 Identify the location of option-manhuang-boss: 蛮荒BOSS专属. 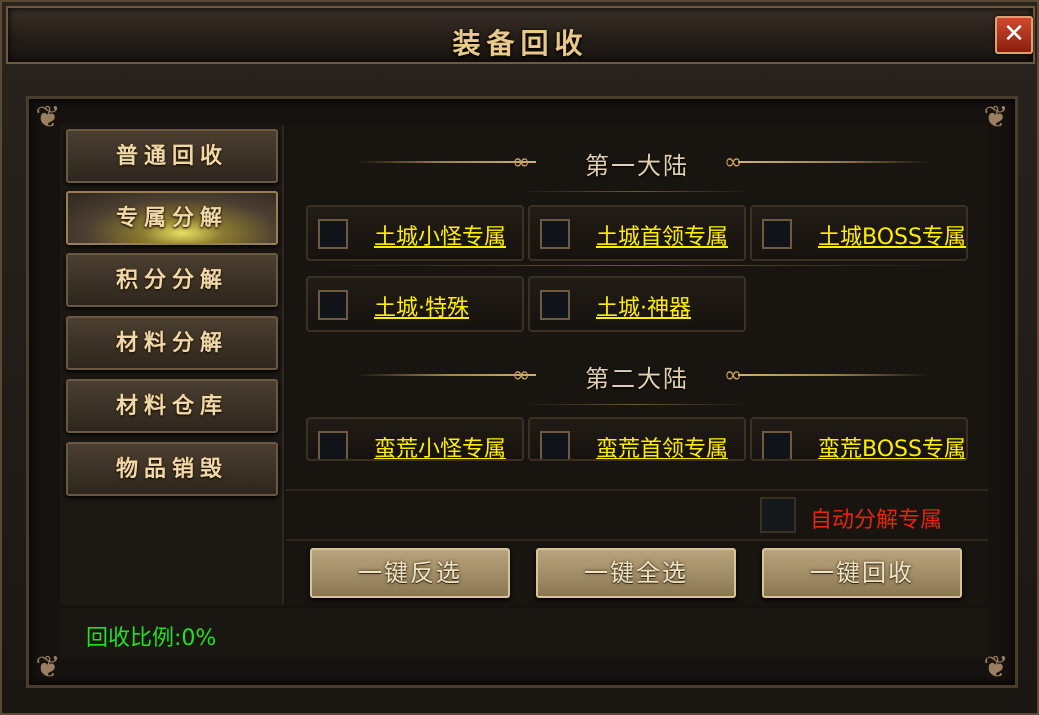
(859, 439).